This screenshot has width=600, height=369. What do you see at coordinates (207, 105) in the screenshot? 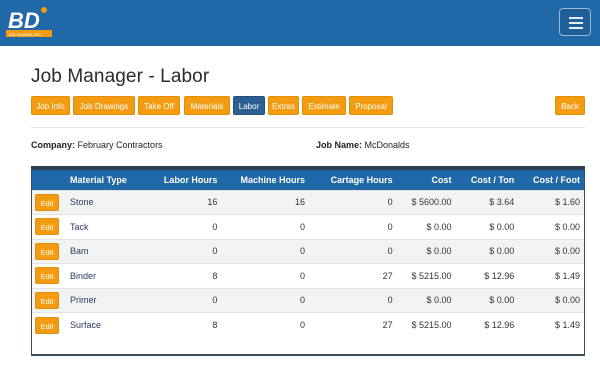
I see `tab-materials: Materials` at bounding box center [207, 105].